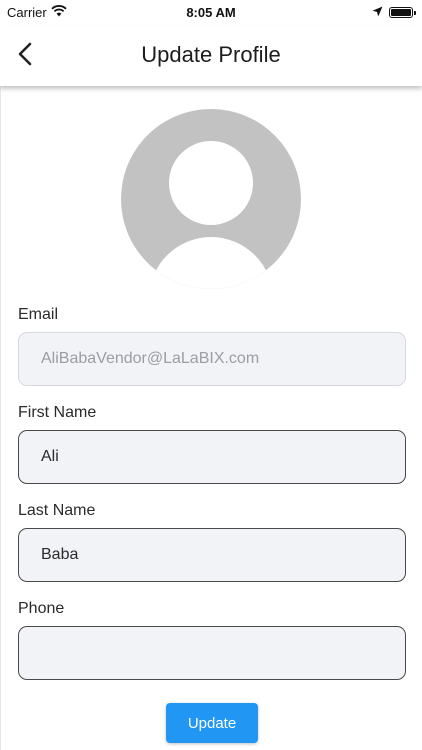  Describe the element at coordinates (212, 653) in the screenshot. I see `phone-field` at that location.